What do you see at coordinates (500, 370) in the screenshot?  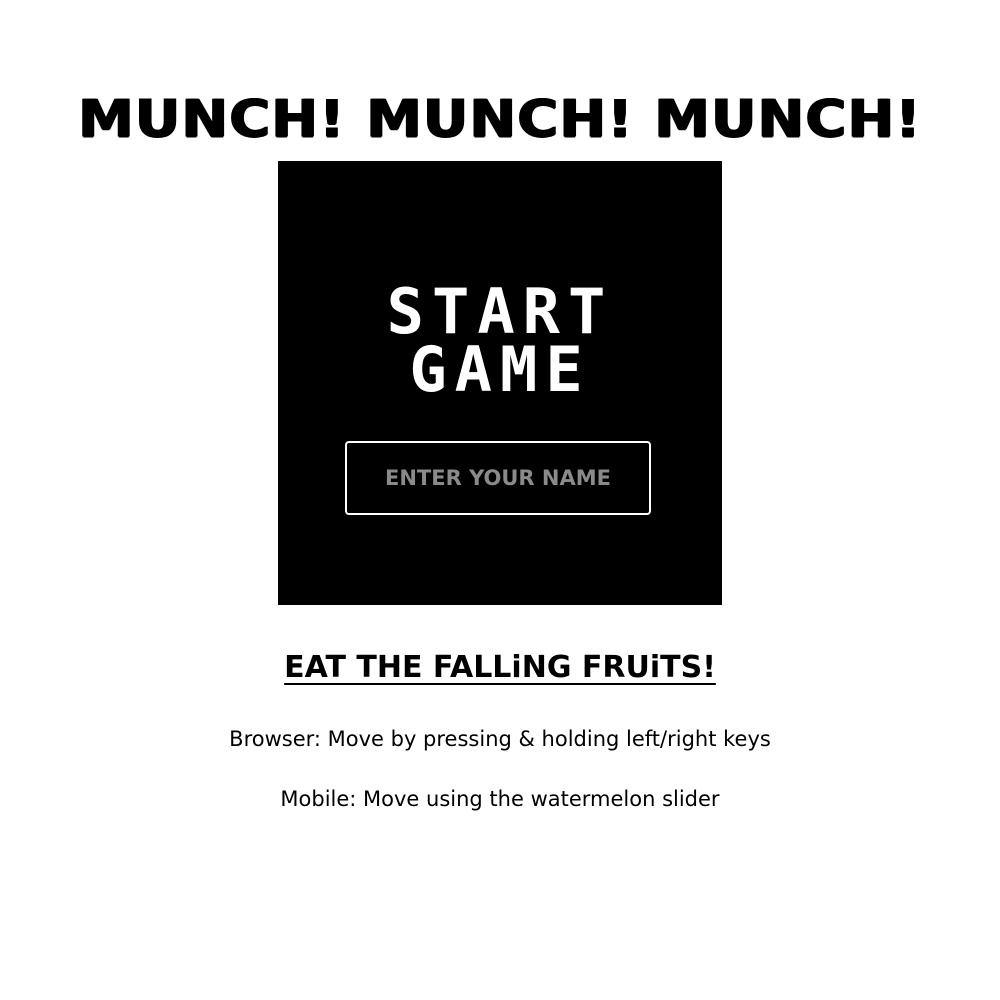 I see `start-game-line-2: GAME` at bounding box center [500, 370].